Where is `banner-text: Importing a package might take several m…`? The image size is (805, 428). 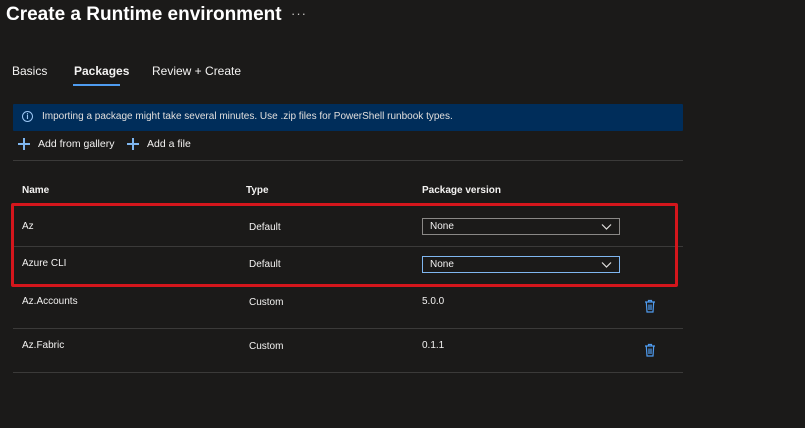
banner-text: Importing a package might take several m… is located at coordinates (247, 116).